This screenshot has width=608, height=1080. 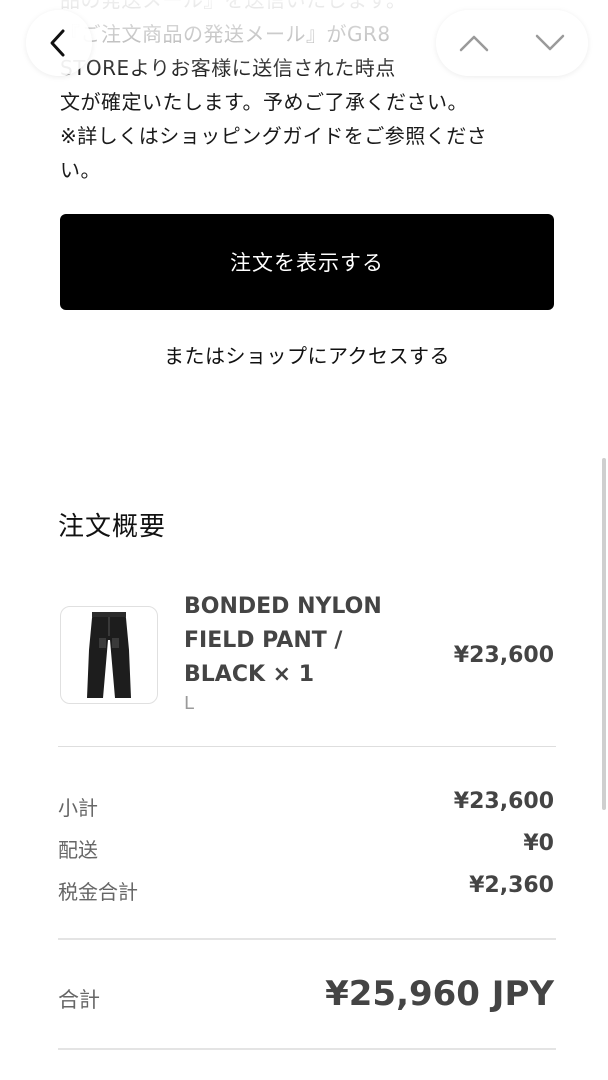 What do you see at coordinates (503, 801) in the screenshot?
I see `subtotal-value: ¥23,600` at bounding box center [503, 801].